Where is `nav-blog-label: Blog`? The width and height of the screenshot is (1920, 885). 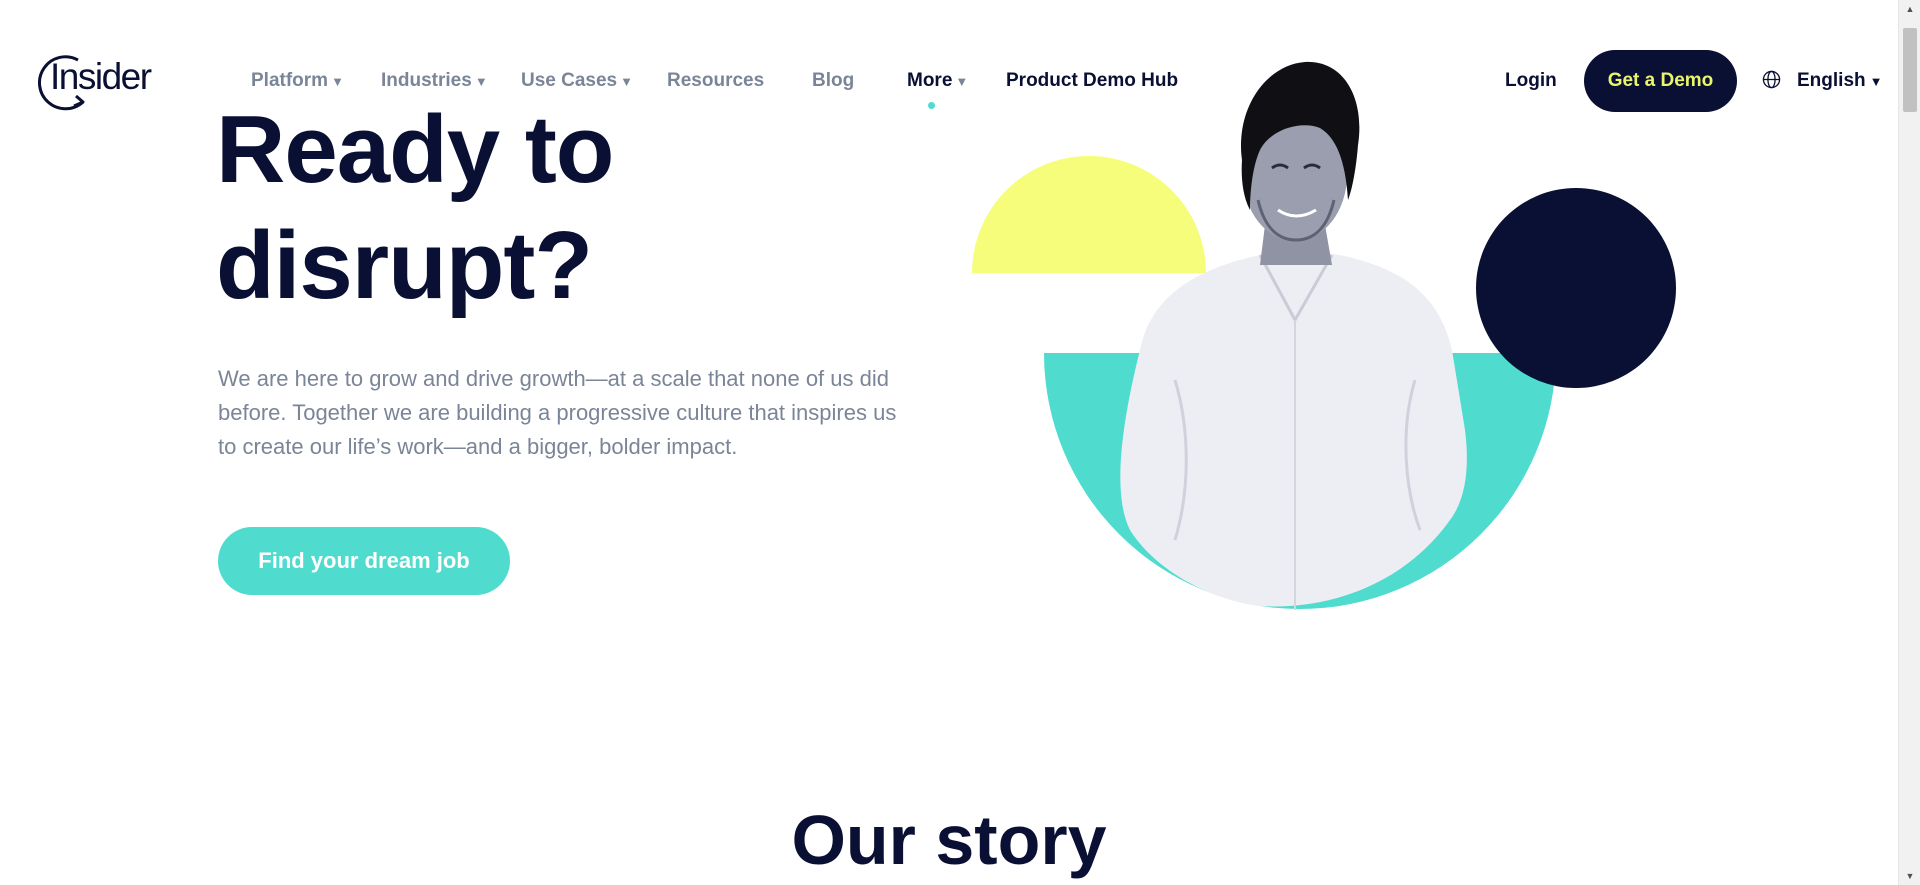 nav-blog-label: Blog is located at coordinates (833, 80).